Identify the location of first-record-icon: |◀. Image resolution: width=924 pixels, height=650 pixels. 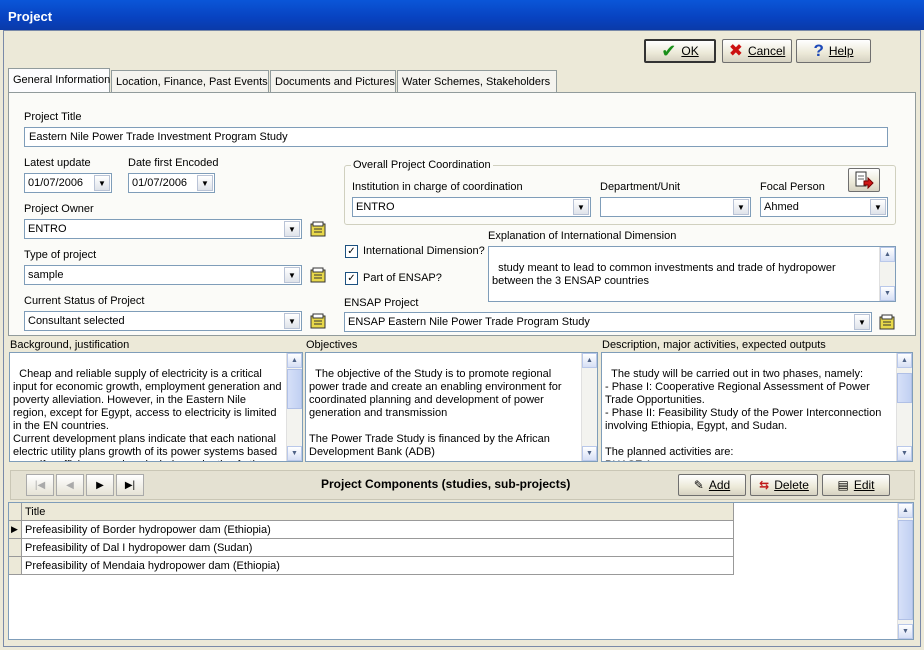
(40, 485).